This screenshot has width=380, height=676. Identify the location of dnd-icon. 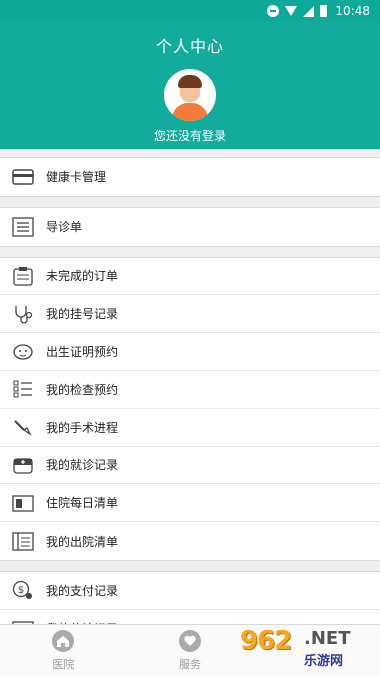
(273, 11).